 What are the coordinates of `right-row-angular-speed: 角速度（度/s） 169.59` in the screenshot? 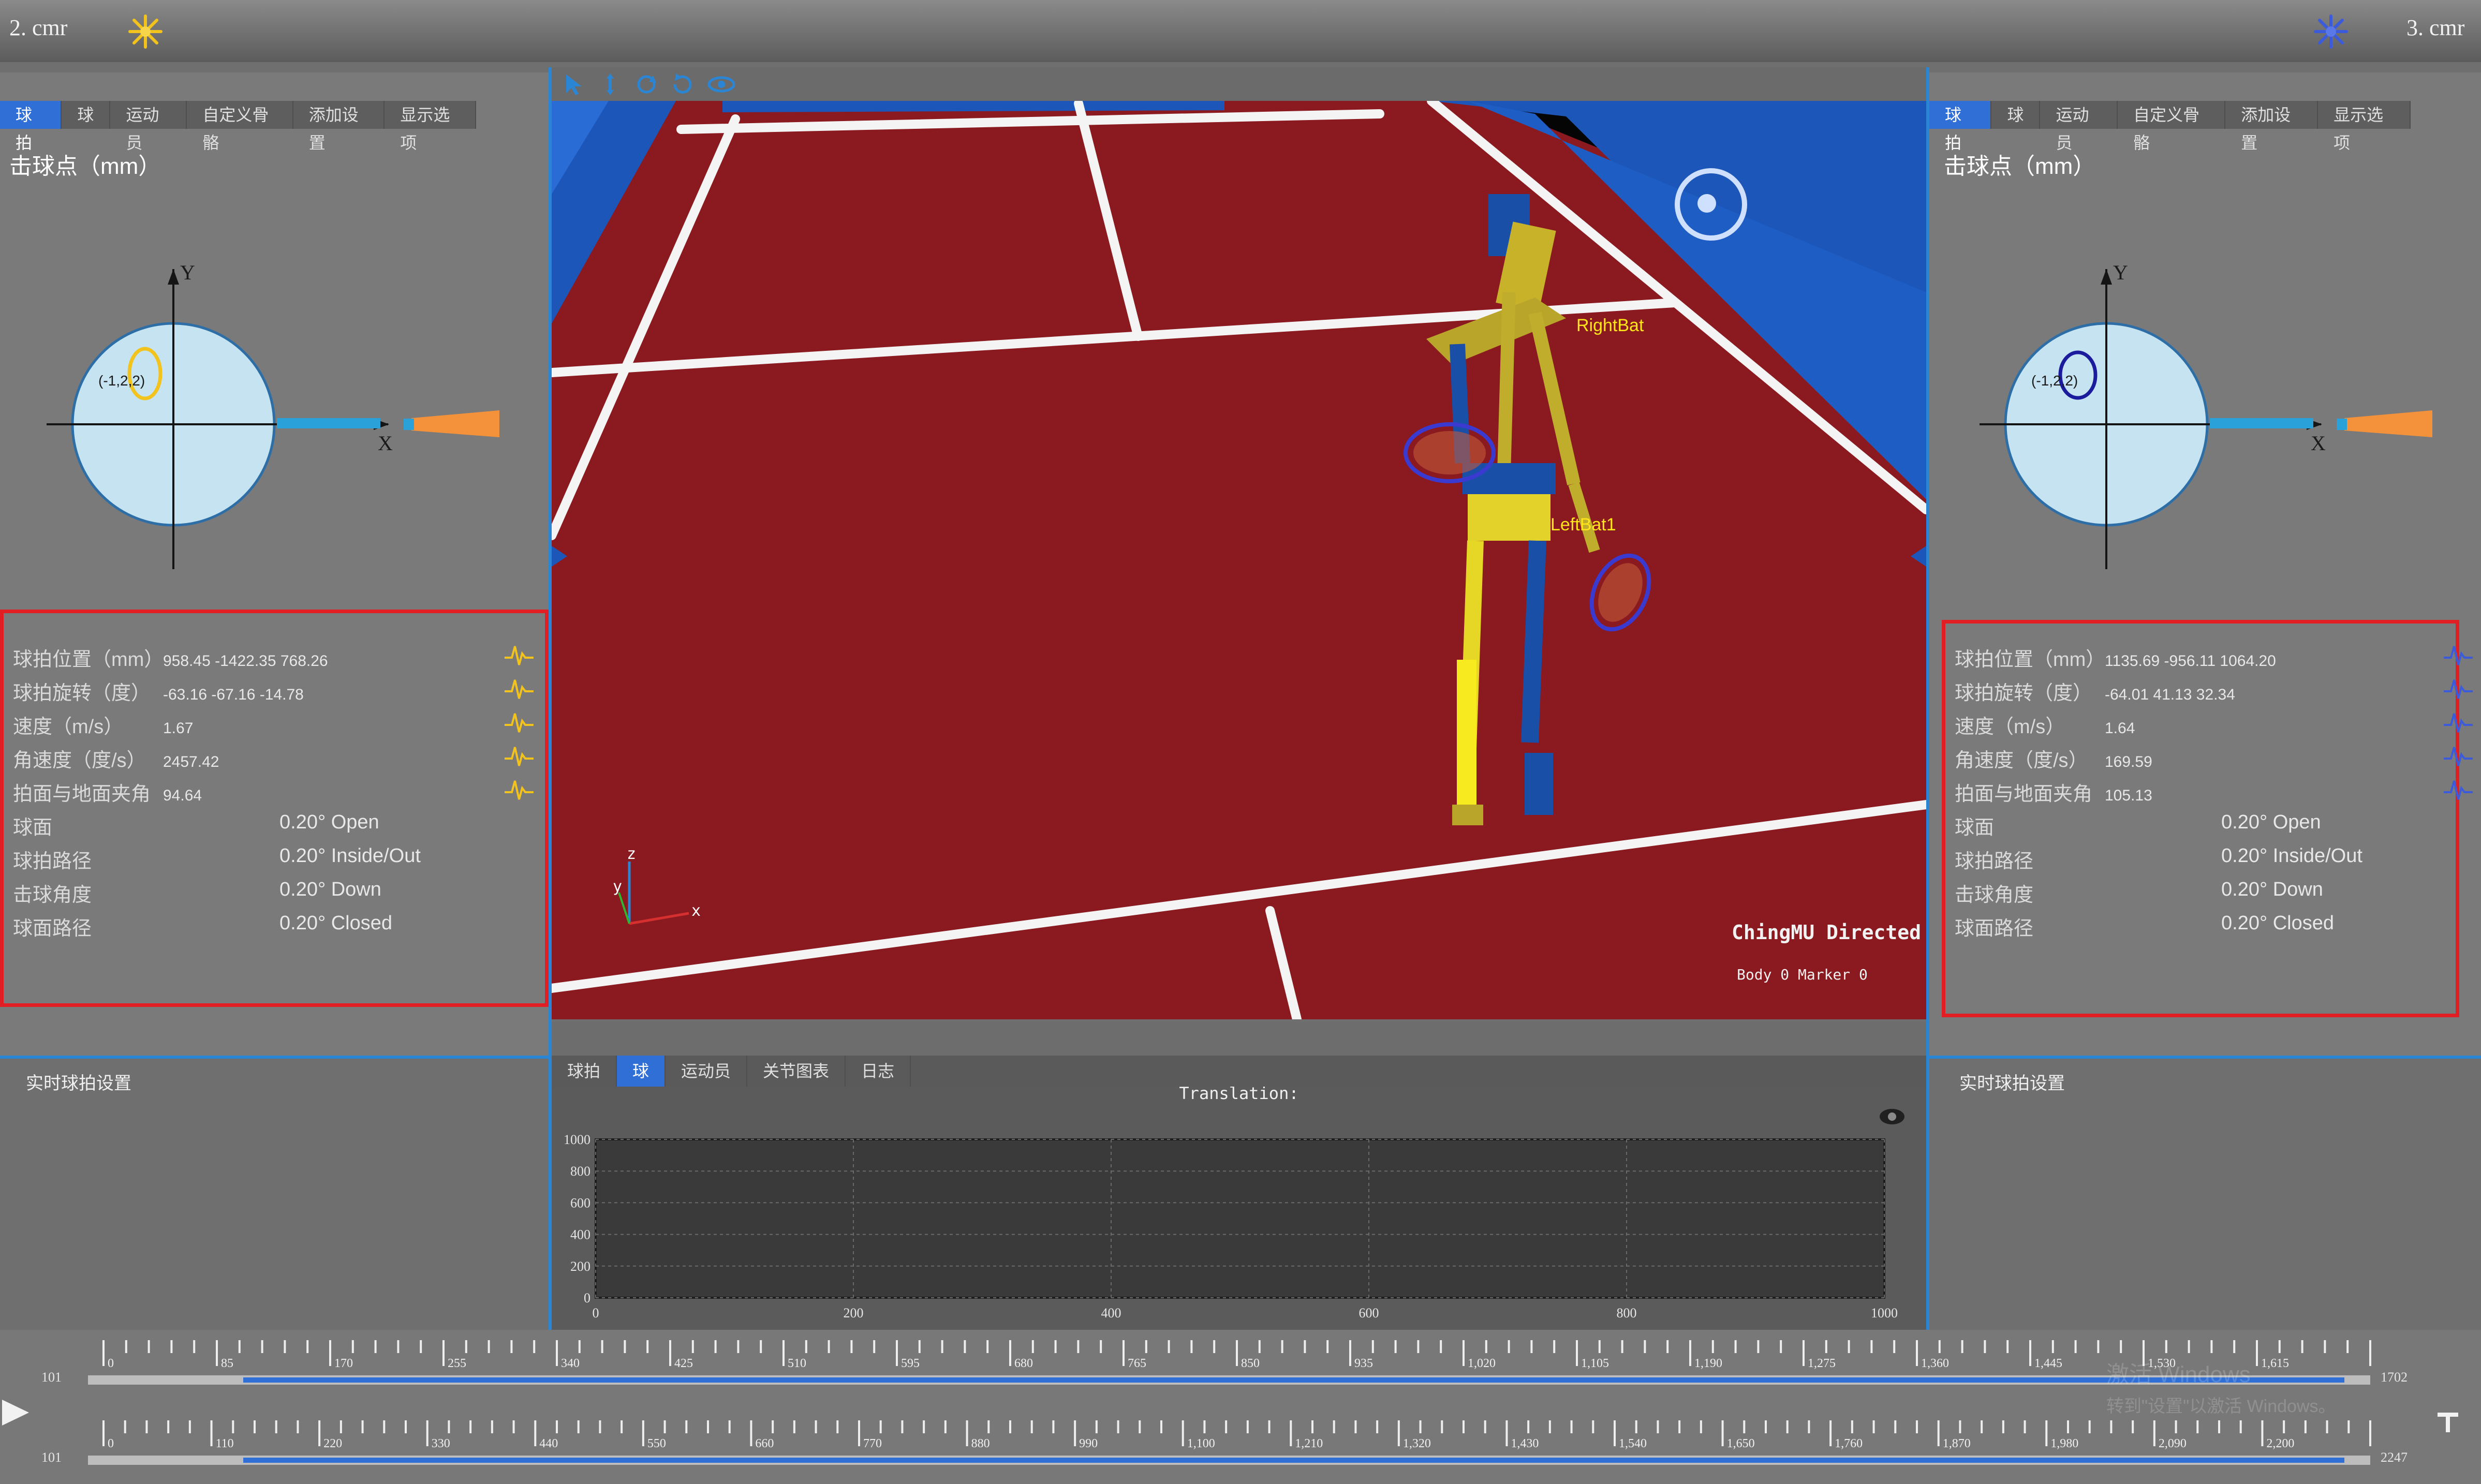 It's located at (2214, 759).